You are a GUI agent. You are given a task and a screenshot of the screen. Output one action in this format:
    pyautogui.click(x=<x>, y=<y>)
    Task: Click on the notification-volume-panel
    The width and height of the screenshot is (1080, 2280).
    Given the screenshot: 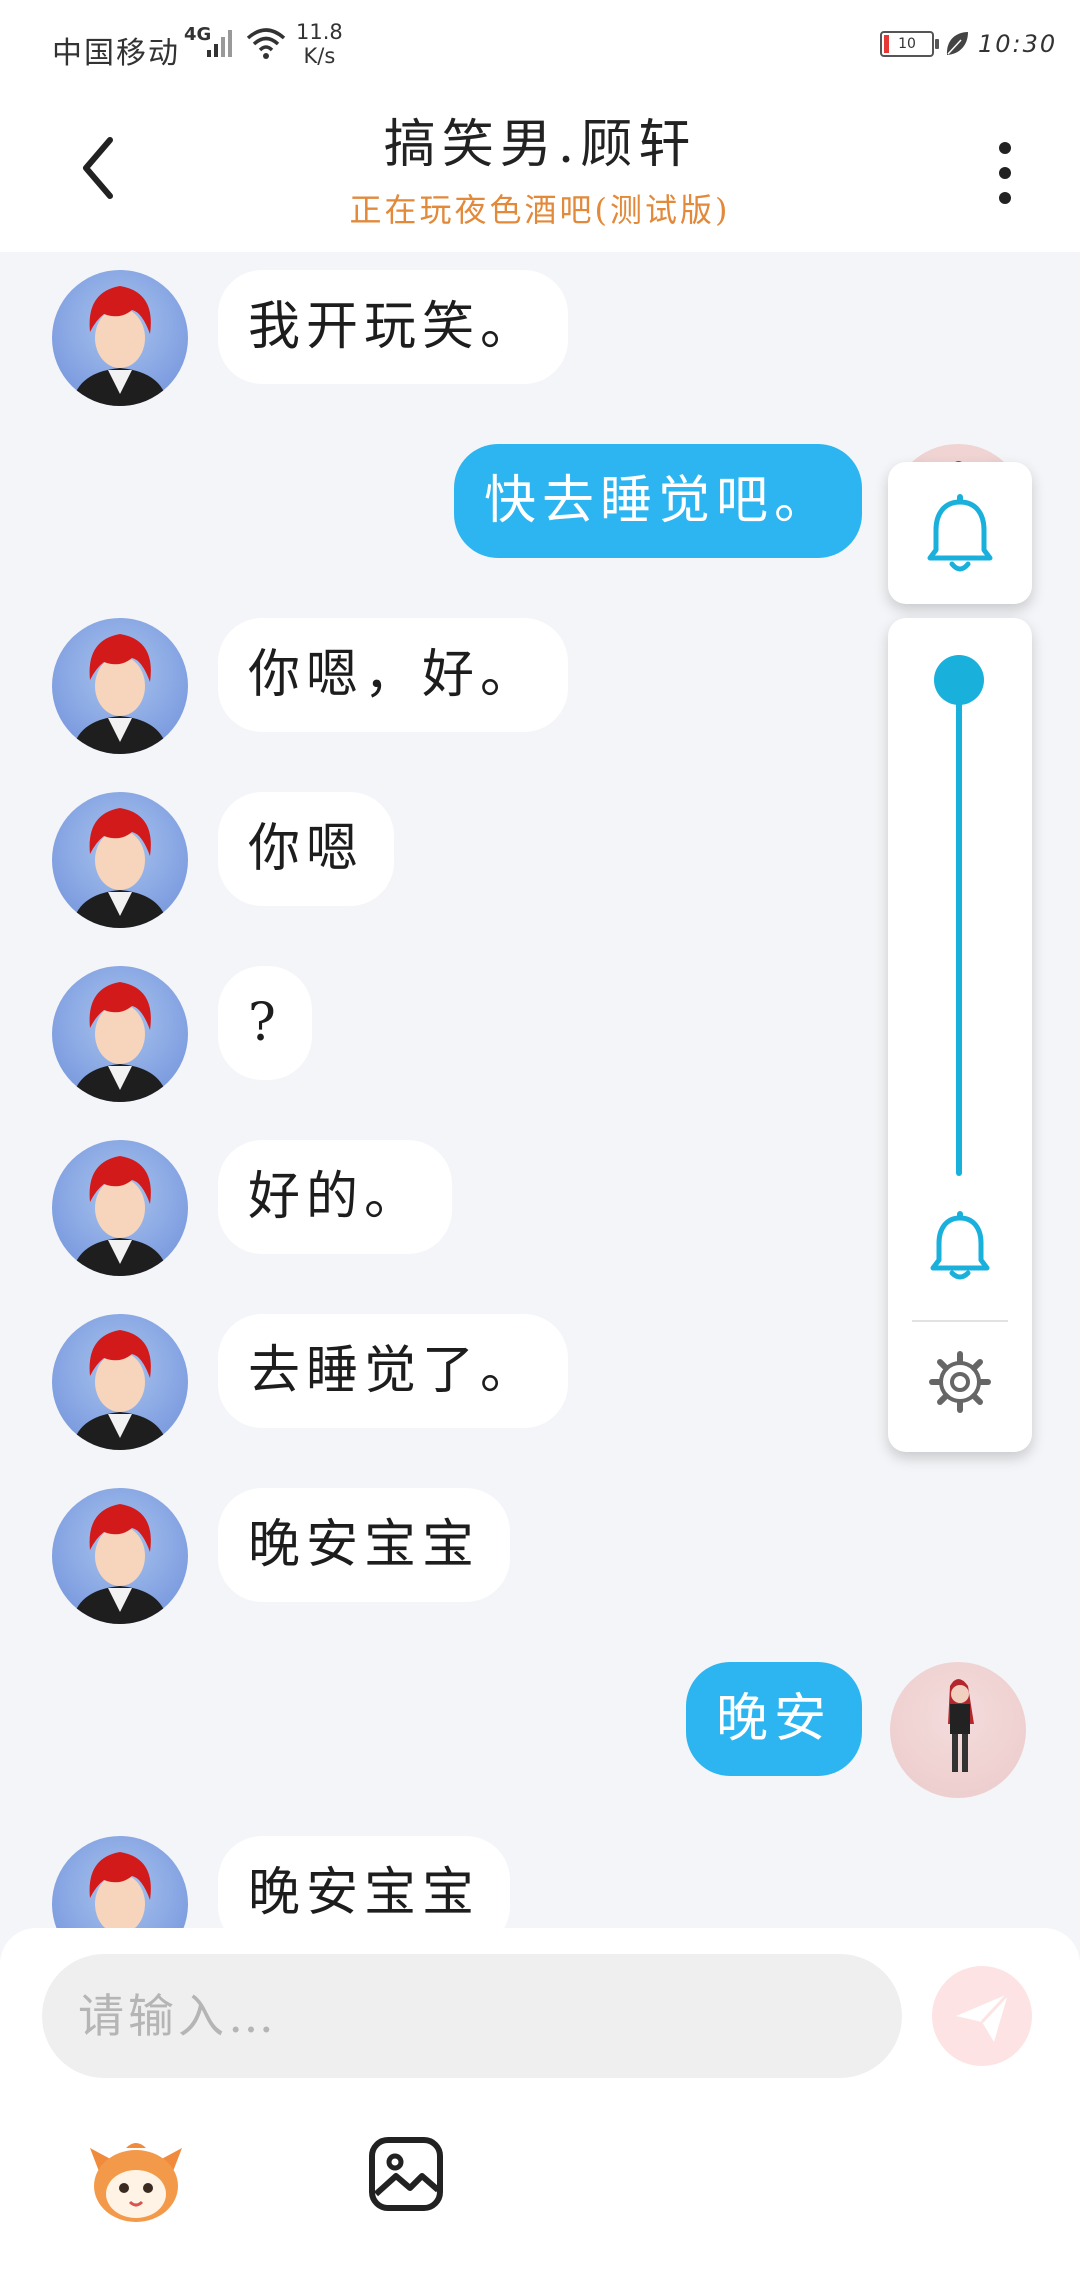 What is the action you would take?
    pyautogui.click(x=960, y=1035)
    